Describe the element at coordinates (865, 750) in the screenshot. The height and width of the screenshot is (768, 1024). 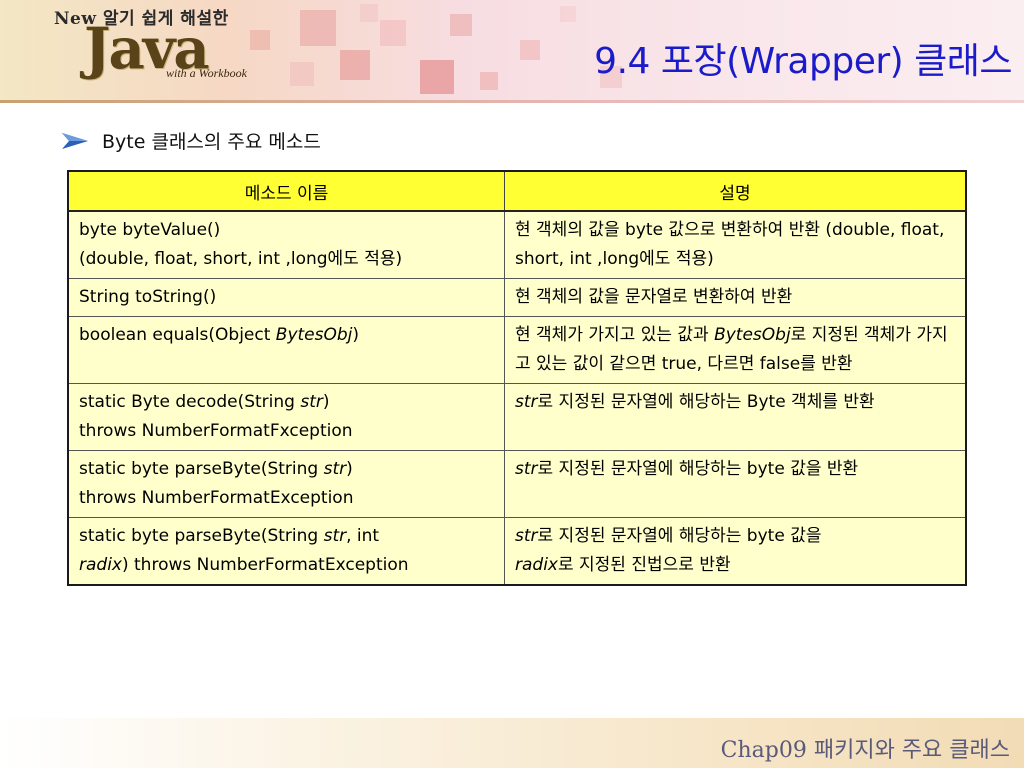
I see `footer-chapter-text: Chap09 패키지와 주요 클래스` at that location.